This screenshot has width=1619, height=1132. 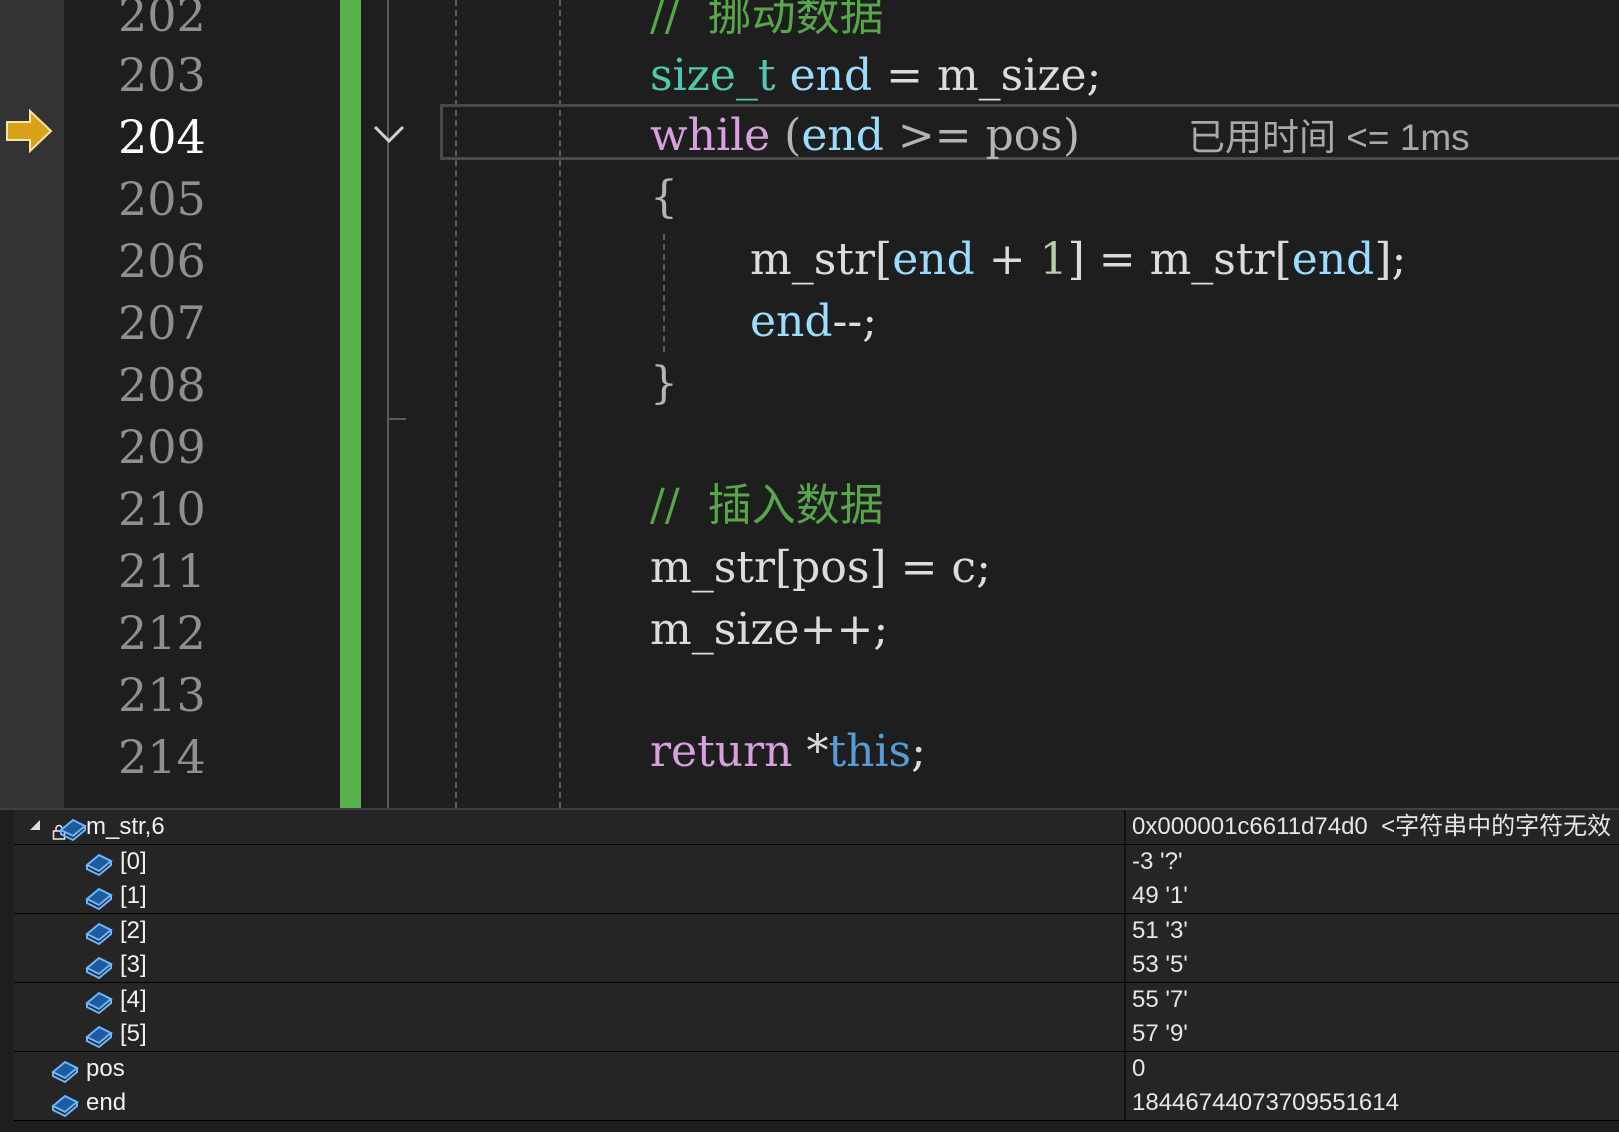 I want to click on line-number: 214, so click(x=162, y=757).